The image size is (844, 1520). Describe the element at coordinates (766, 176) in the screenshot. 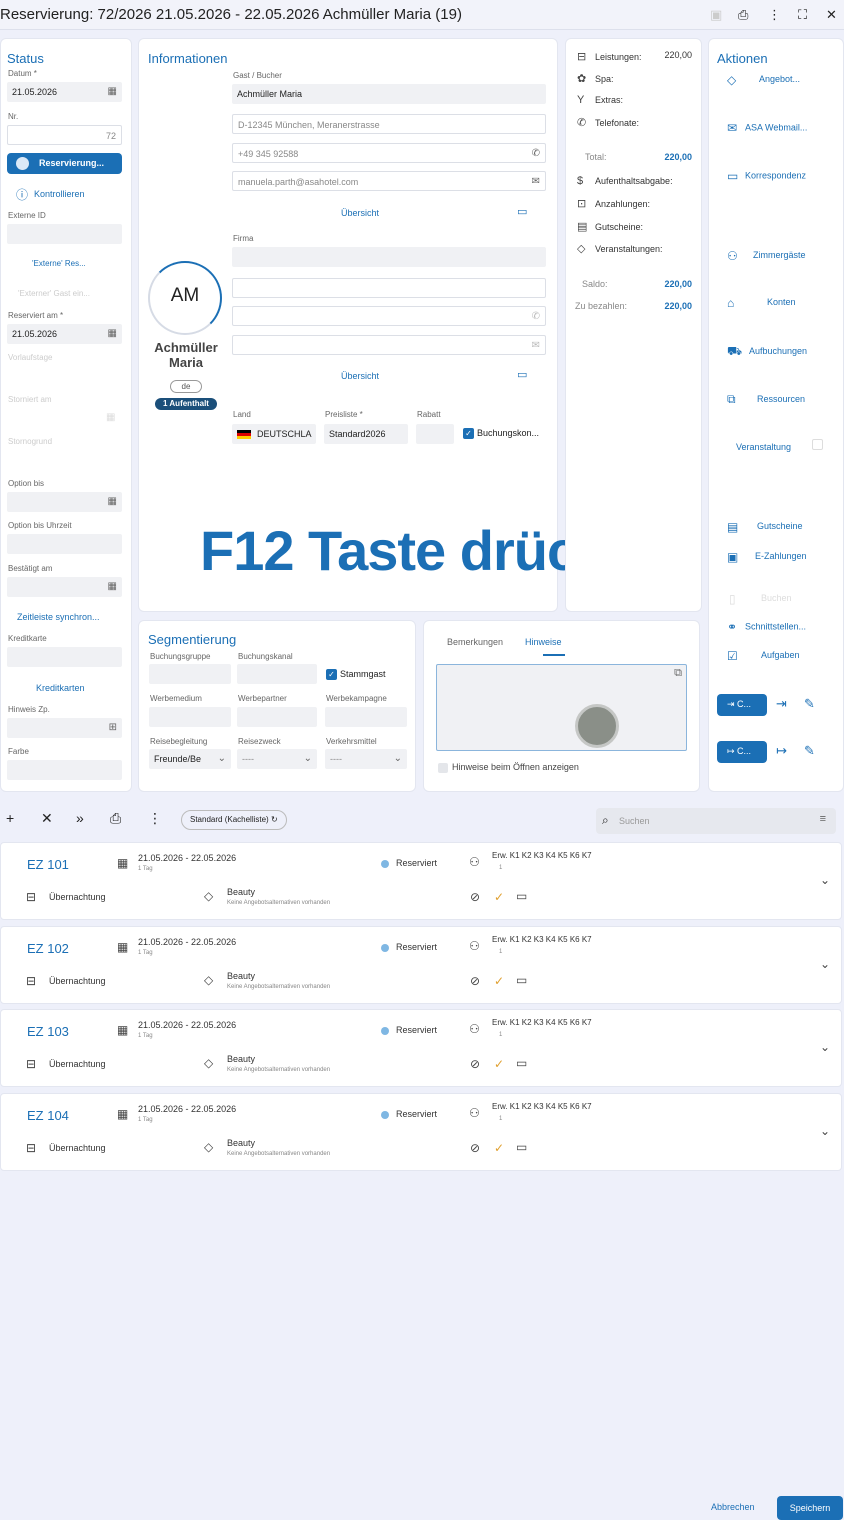

I see `korrespondenz-action: ▭ Korrespondenz` at that location.